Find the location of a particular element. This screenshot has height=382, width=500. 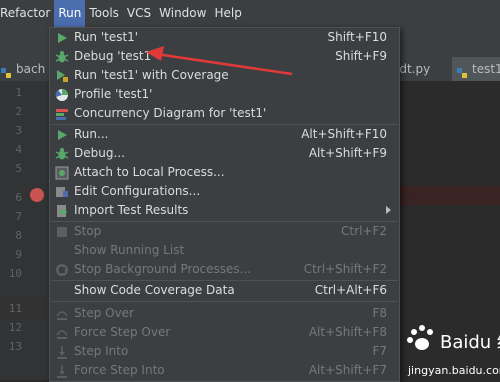

menu-item-shortcut: Shift+F10 is located at coordinates (357, 37).